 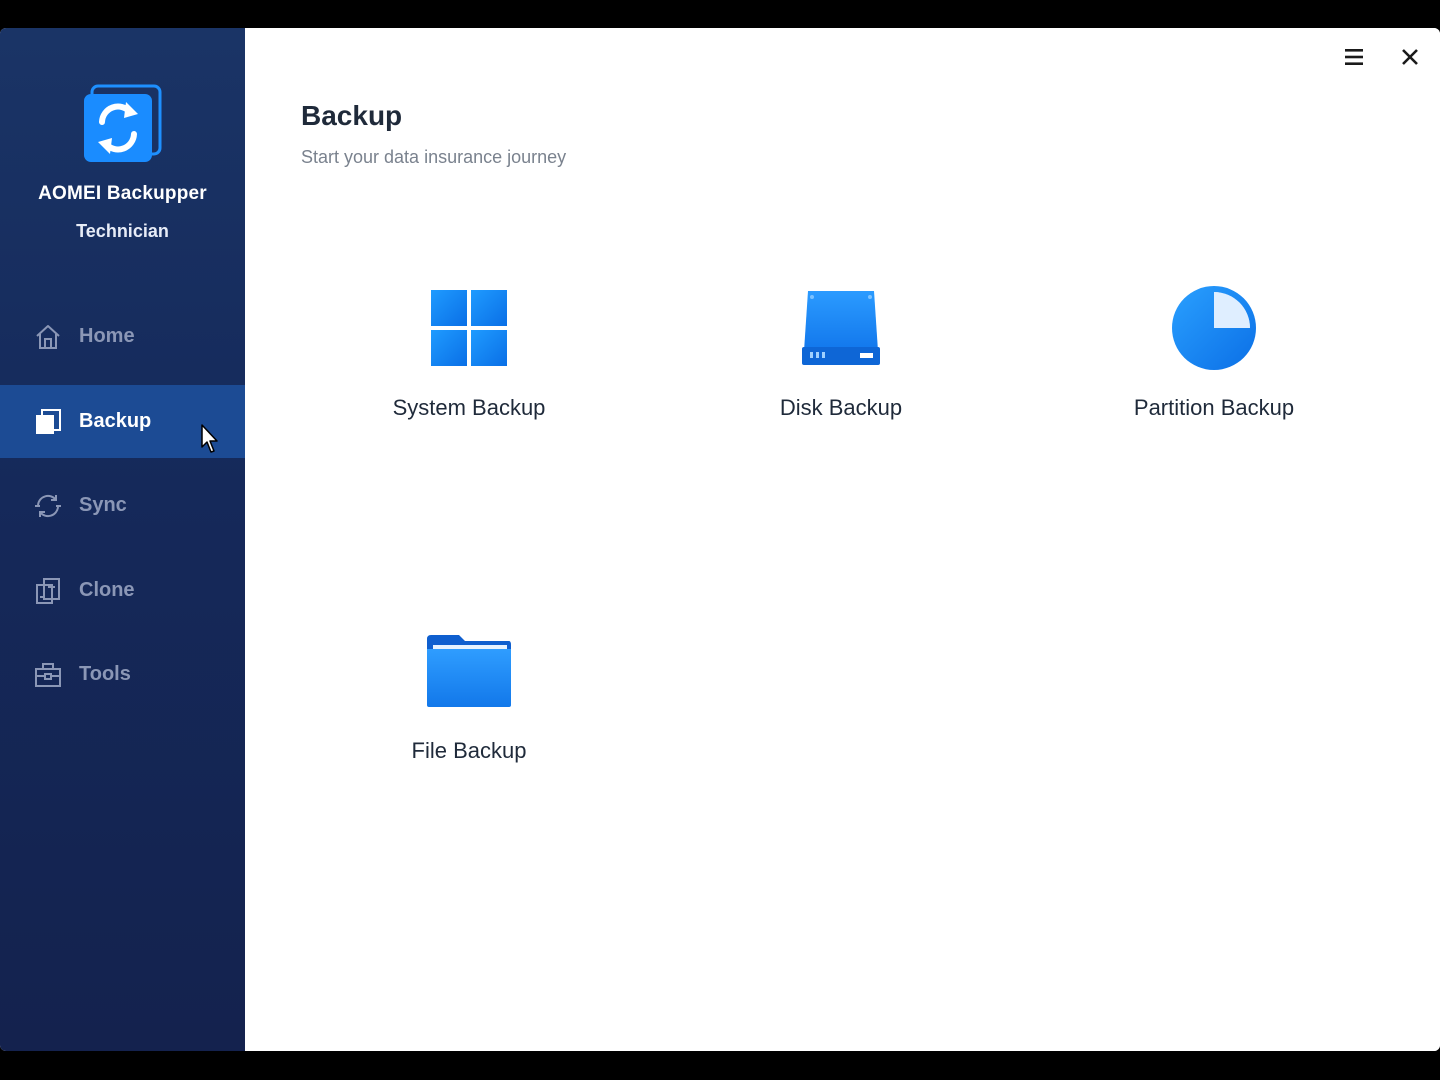 I want to click on file-backup-tile: File Backup, so click(x=469, y=721).